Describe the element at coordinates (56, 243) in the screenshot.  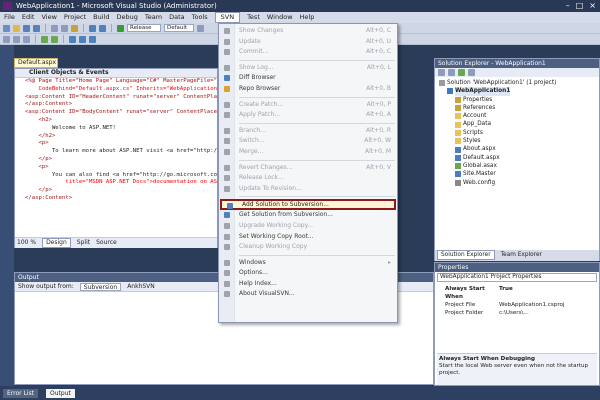
I see `design-view-tab: Design` at that location.